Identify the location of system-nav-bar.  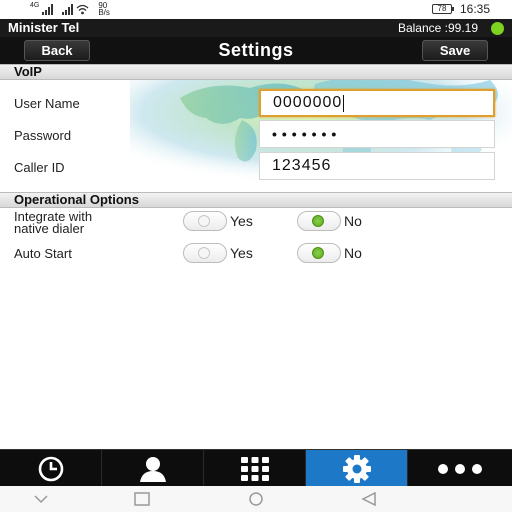
(256, 499).